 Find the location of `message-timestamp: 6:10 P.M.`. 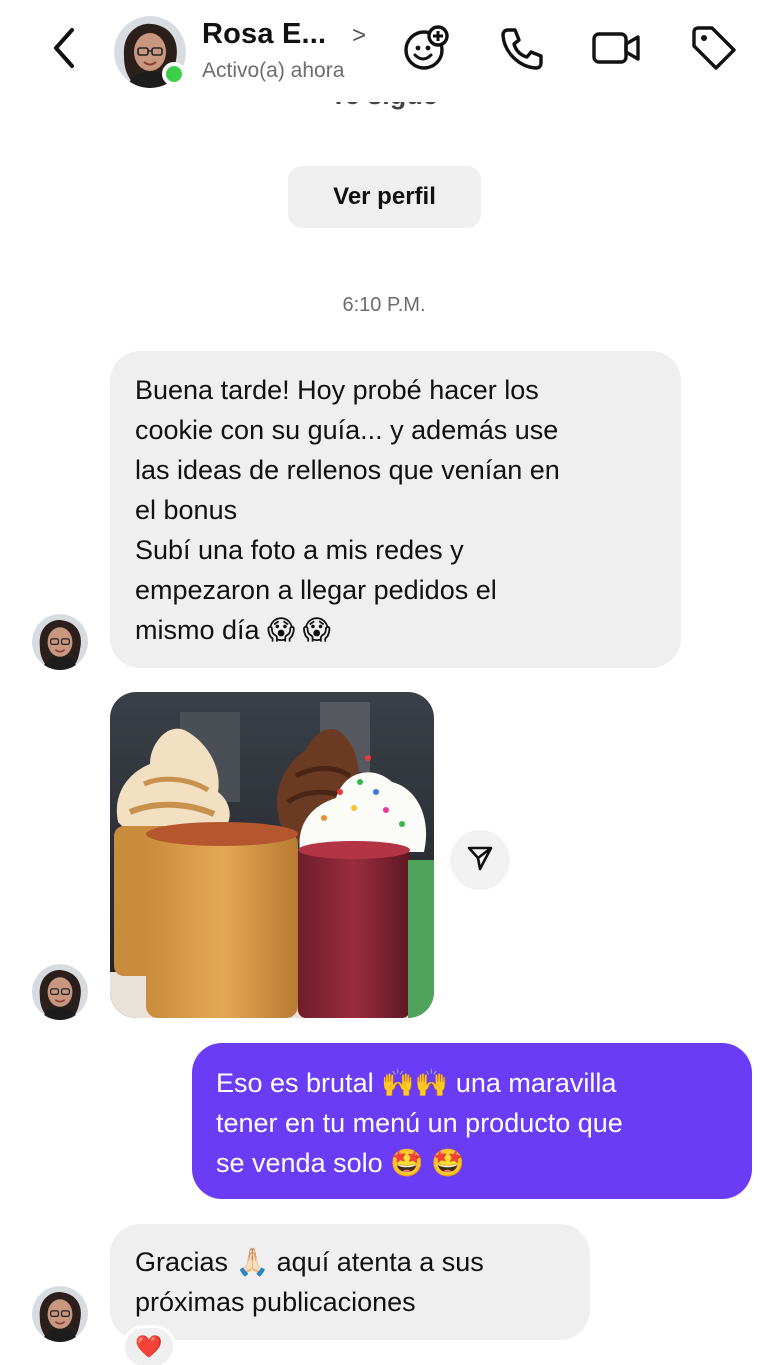

message-timestamp: 6:10 P.M. is located at coordinates (384, 305).